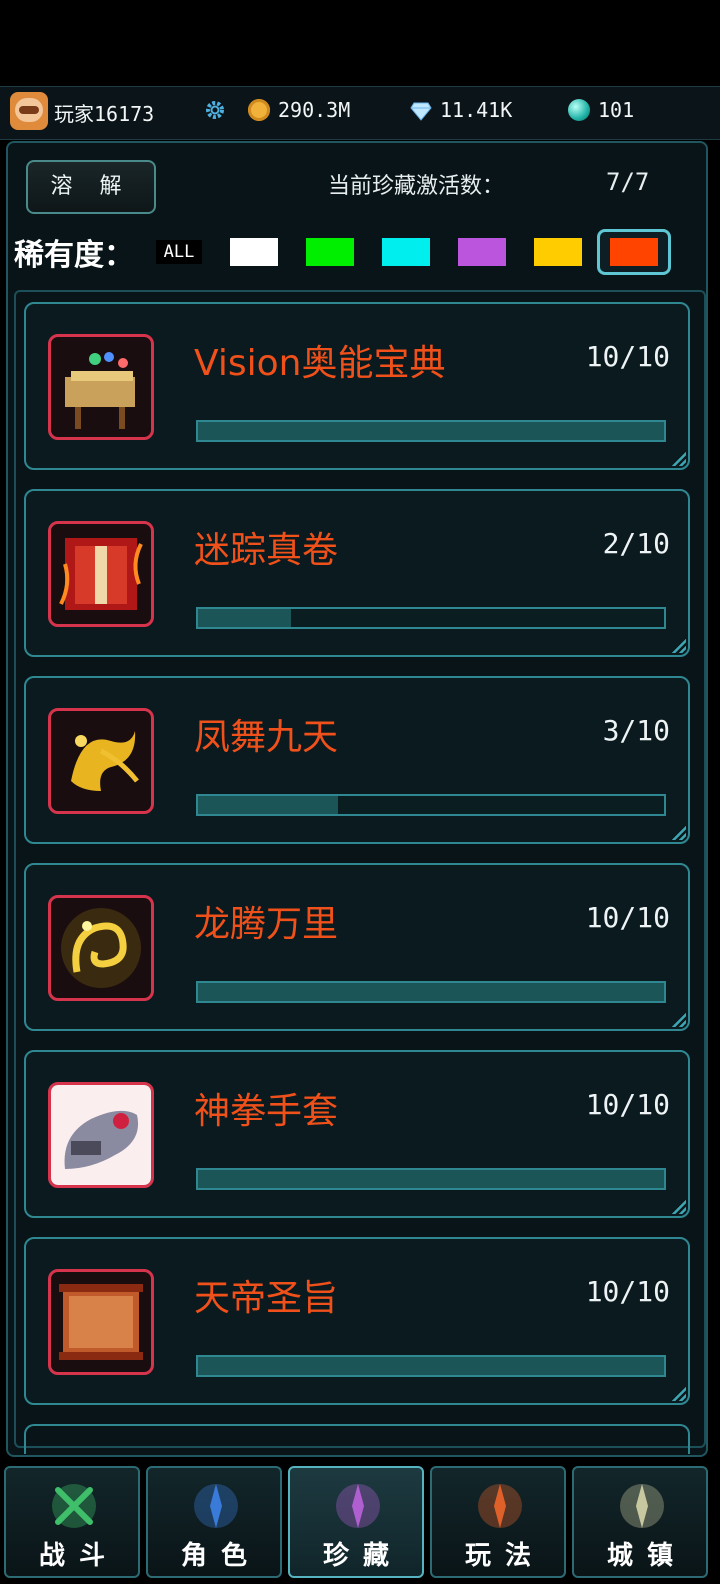 Image resolution: width=720 pixels, height=1584 pixels. What do you see at coordinates (330, 252) in the screenshot?
I see `rarity-filter-green` at bounding box center [330, 252].